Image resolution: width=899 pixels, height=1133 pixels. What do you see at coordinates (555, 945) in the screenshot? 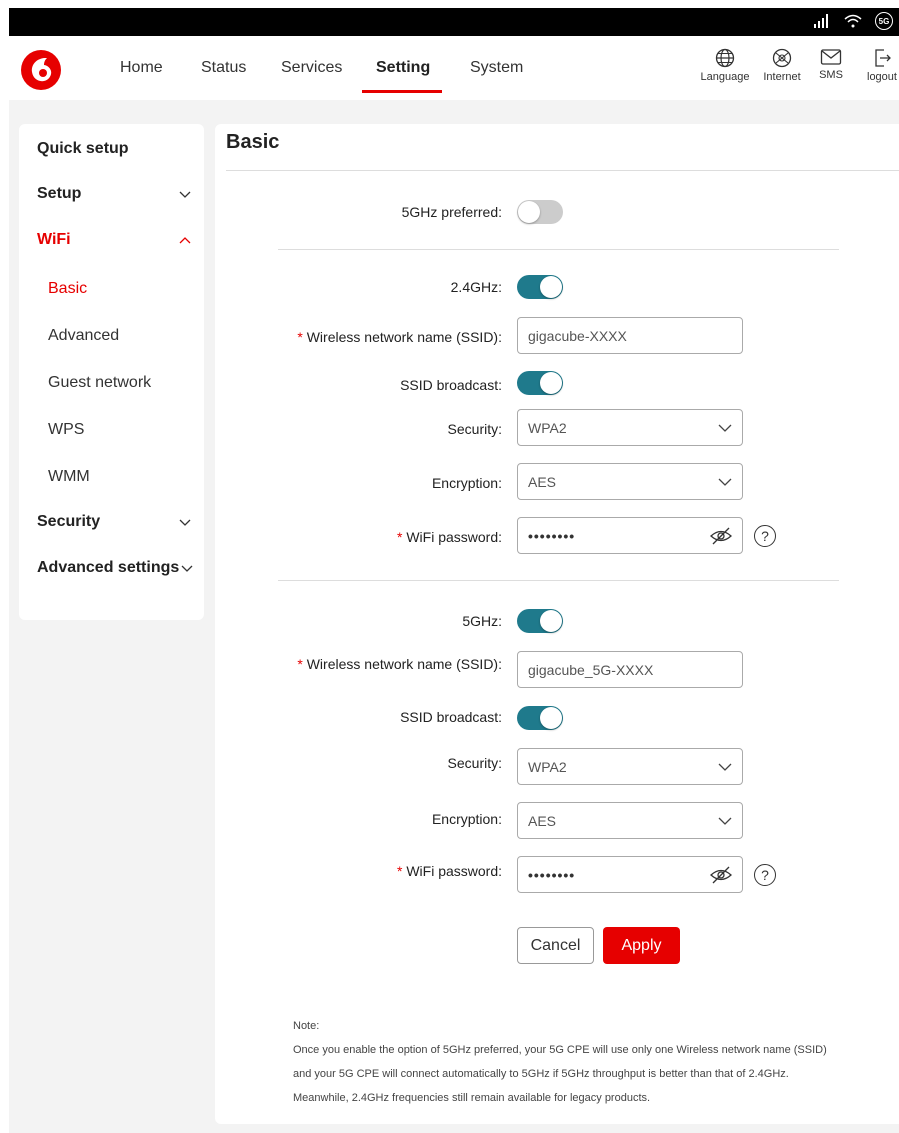
I see `cancel-button: Cancel` at bounding box center [555, 945].